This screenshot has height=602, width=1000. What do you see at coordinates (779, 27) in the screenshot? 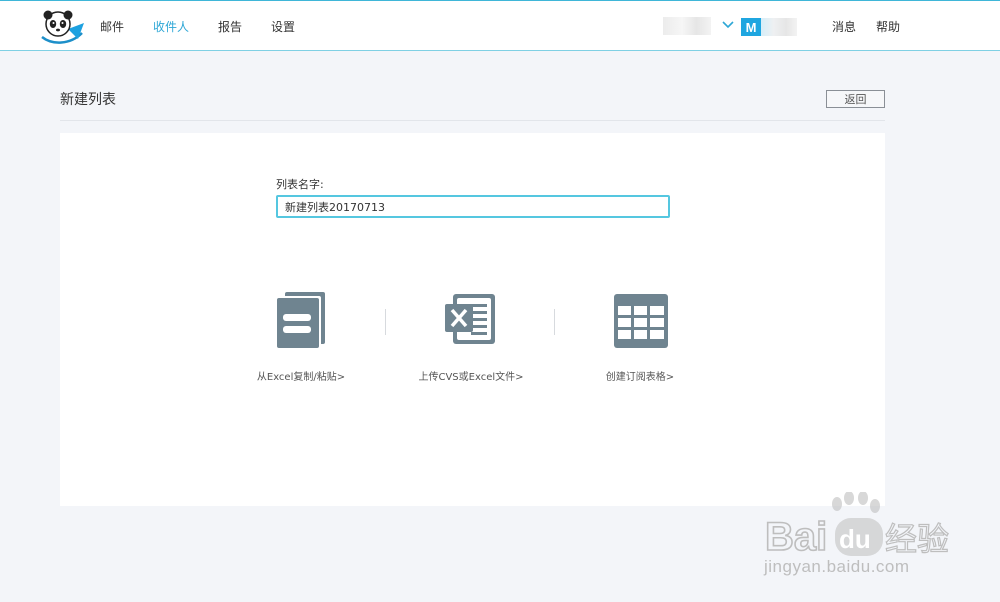
I see `blurred-user-name` at bounding box center [779, 27].